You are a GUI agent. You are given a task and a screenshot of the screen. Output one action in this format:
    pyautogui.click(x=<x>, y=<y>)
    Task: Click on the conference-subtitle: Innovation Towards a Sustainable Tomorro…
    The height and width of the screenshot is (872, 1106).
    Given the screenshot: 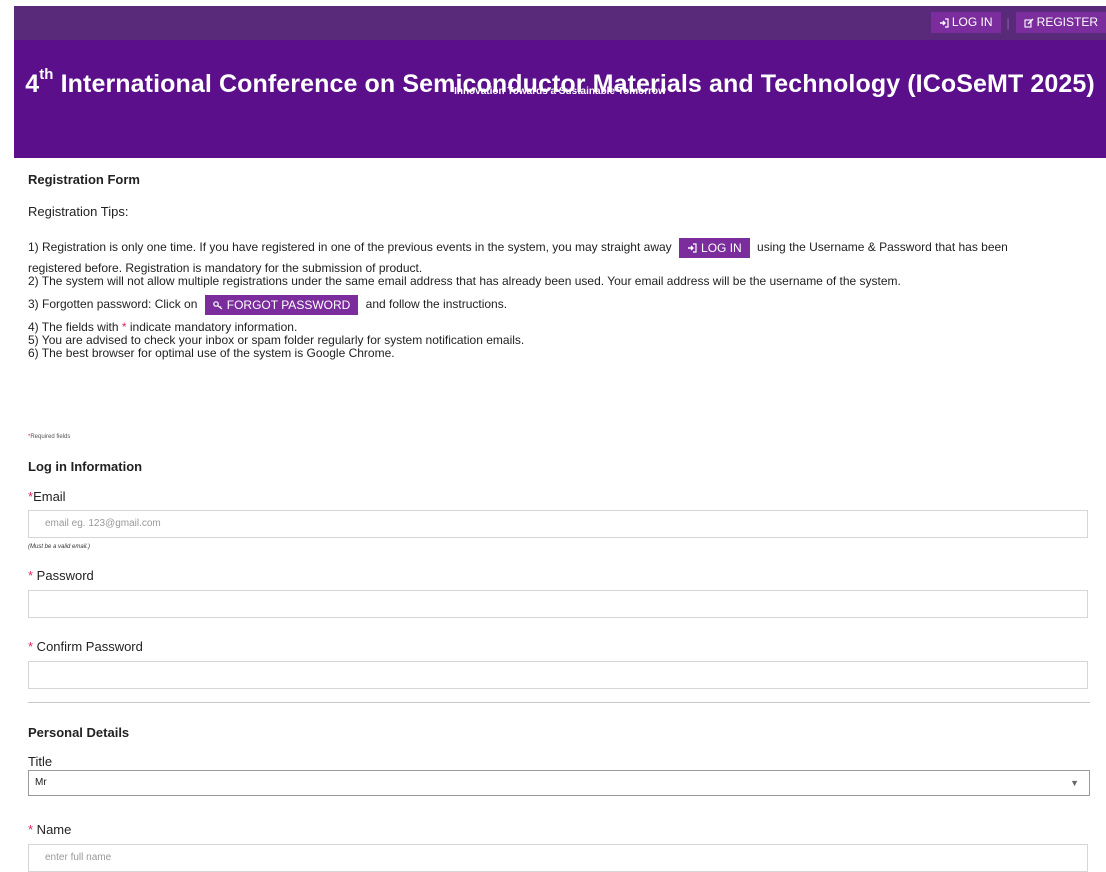 What is the action you would take?
    pyautogui.click(x=560, y=91)
    